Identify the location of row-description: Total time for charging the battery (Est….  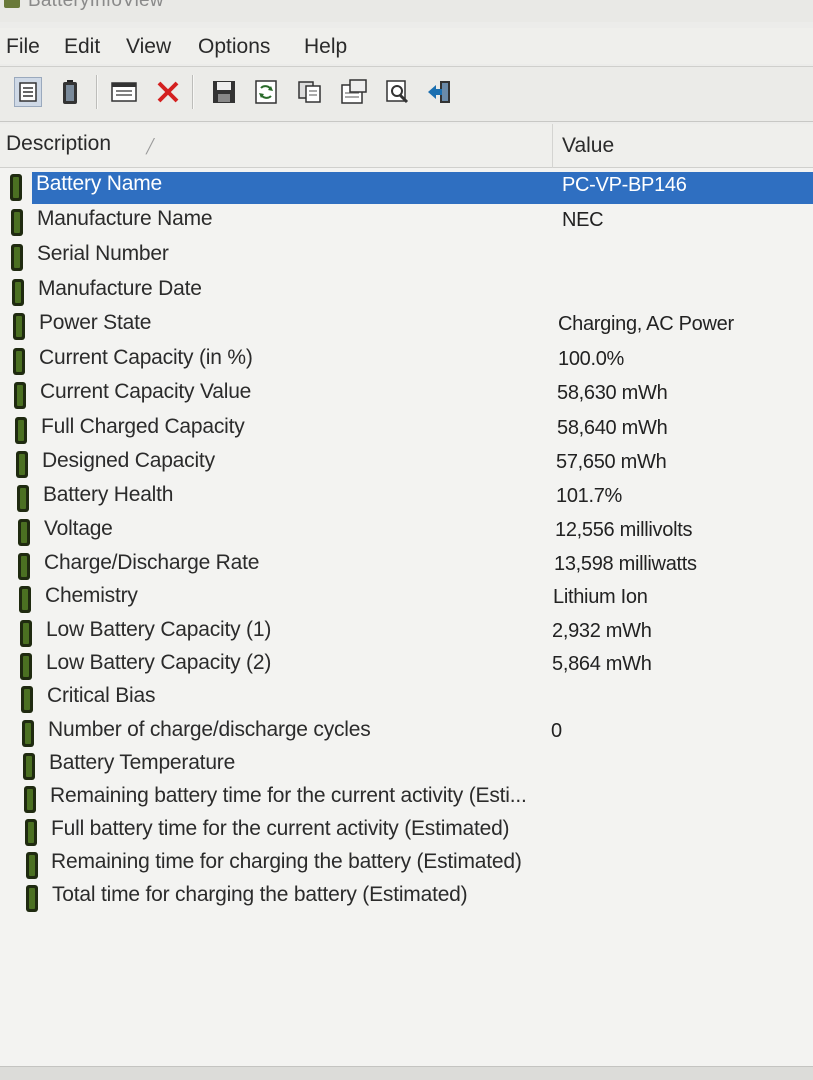
(260, 894).